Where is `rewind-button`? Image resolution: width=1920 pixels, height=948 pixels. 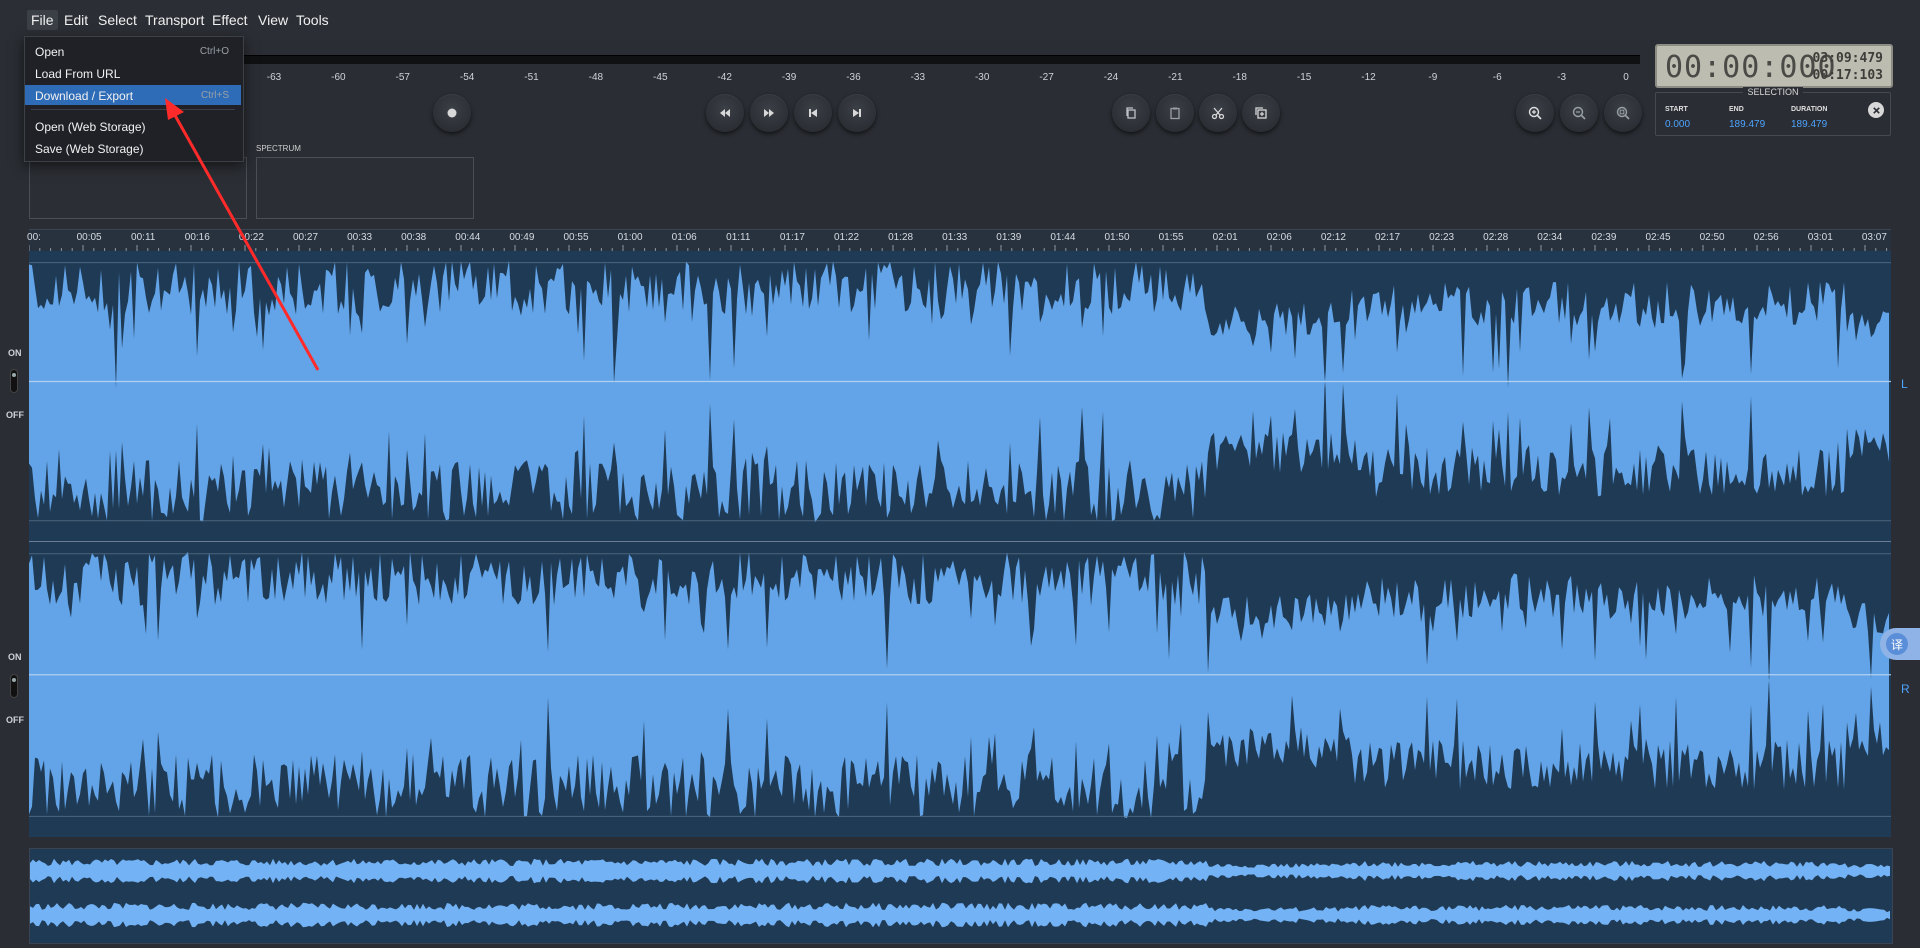 rewind-button is located at coordinates (725, 113).